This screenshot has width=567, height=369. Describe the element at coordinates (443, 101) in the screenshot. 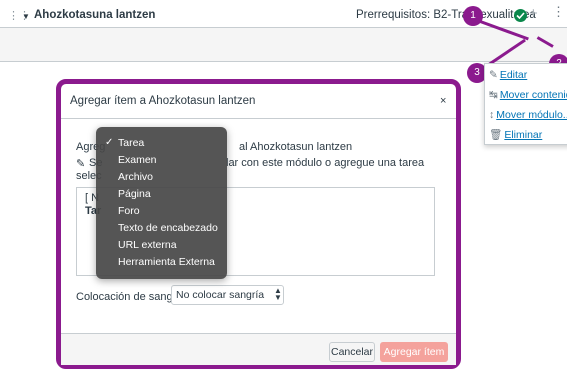

I see `close-icon: ×` at that location.